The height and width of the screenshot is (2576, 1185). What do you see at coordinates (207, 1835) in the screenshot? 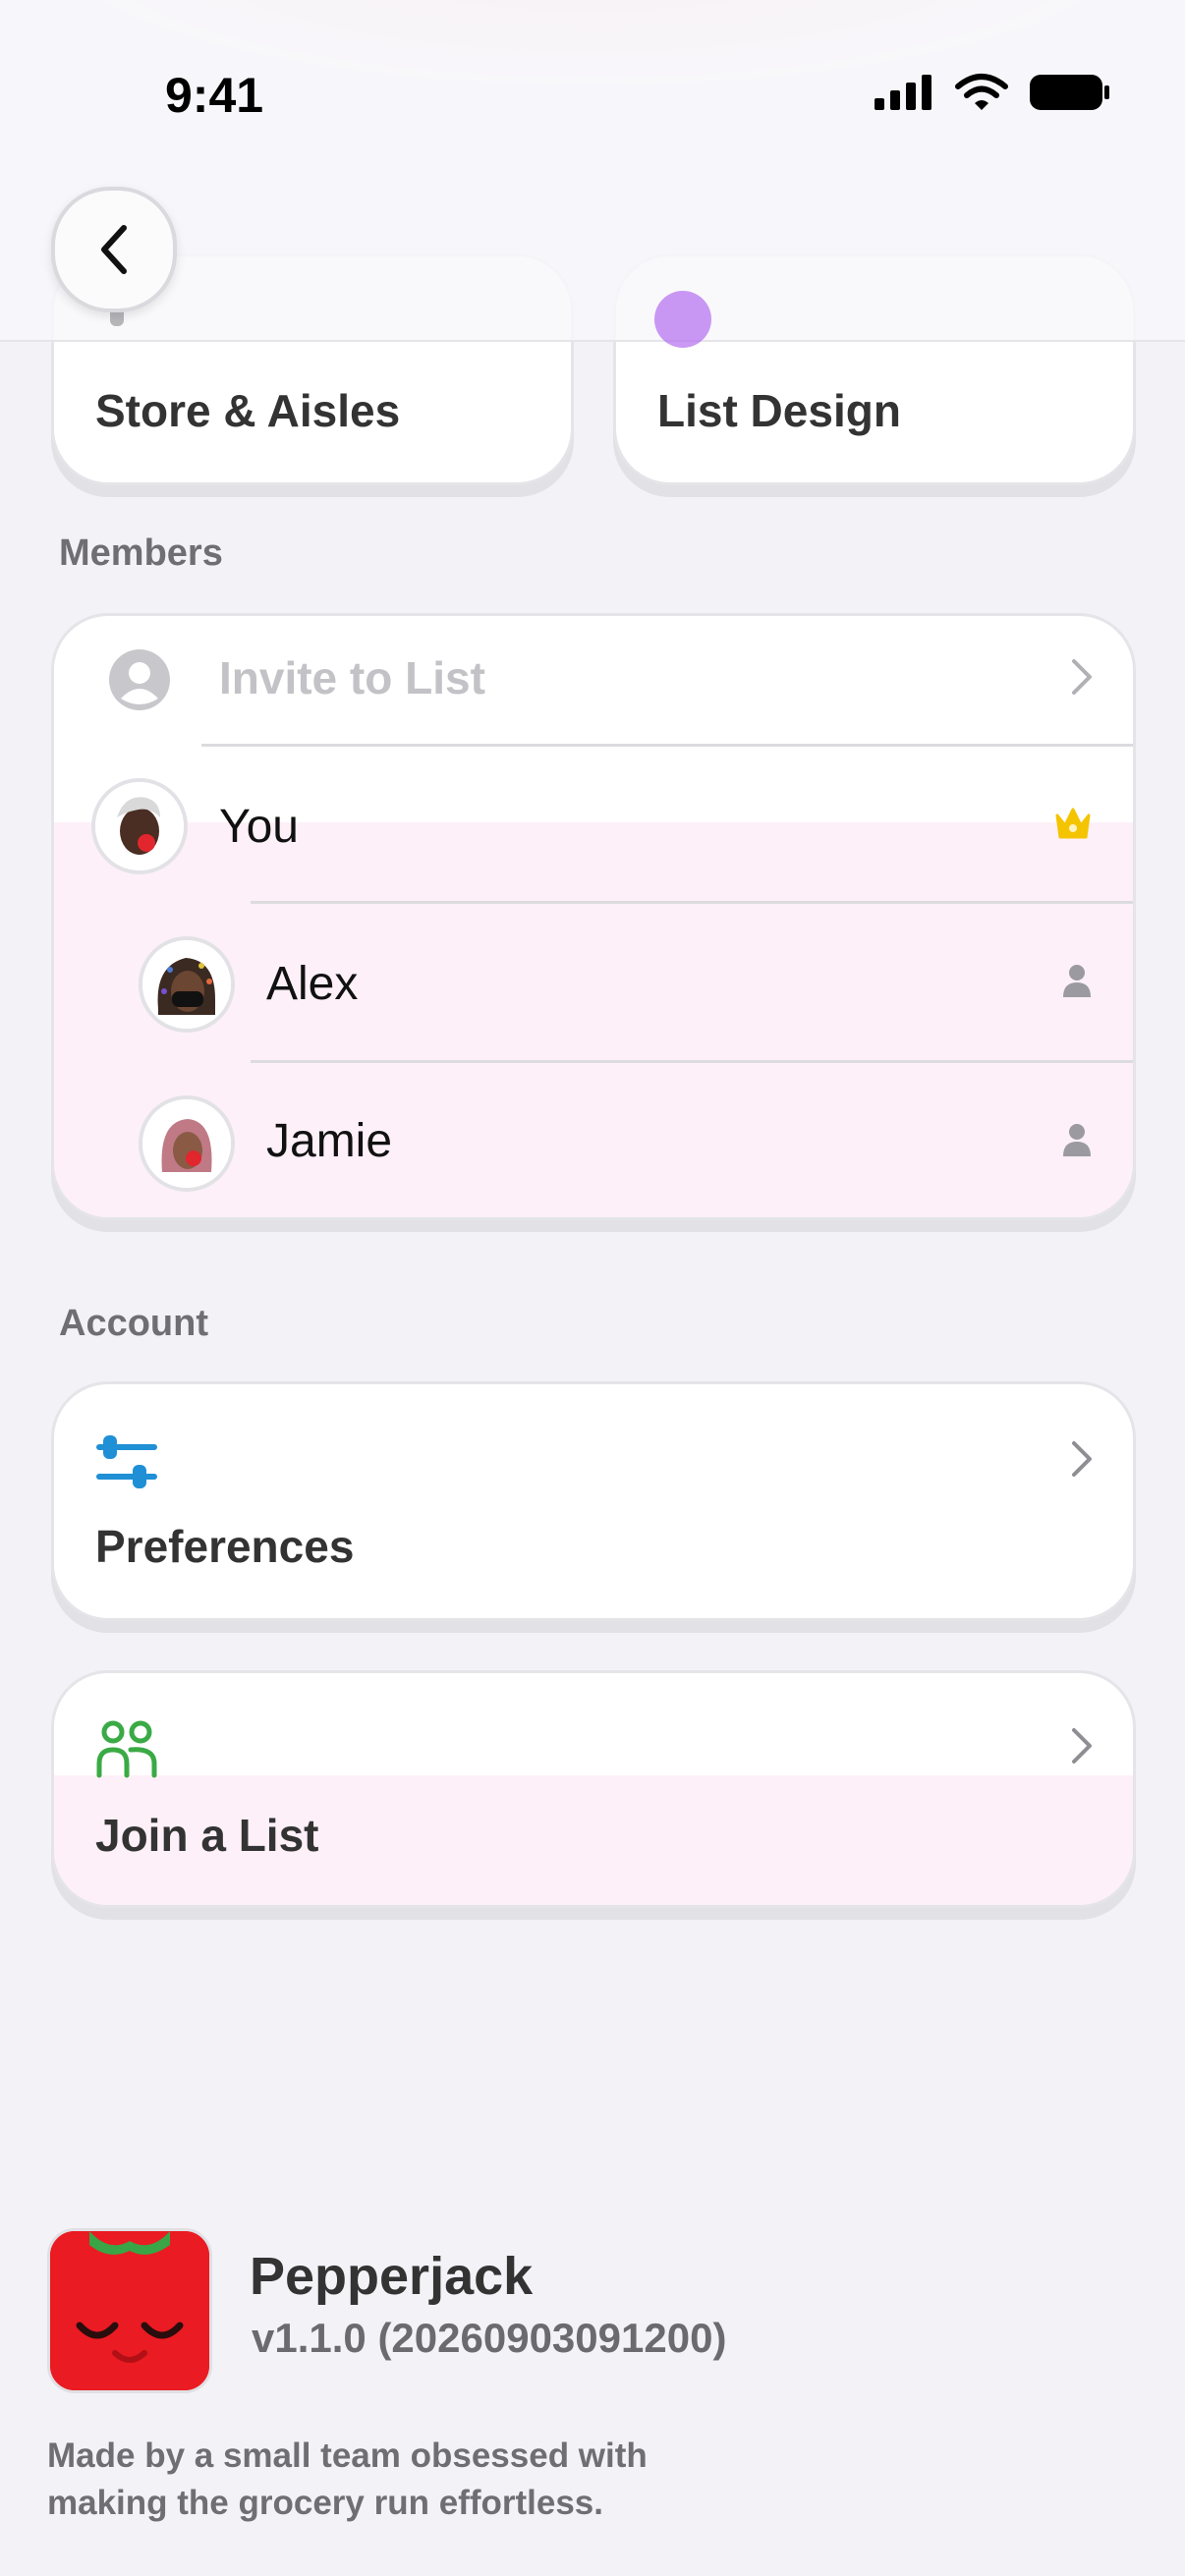
I see `join-list-label: Join a List` at bounding box center [207, 1835].